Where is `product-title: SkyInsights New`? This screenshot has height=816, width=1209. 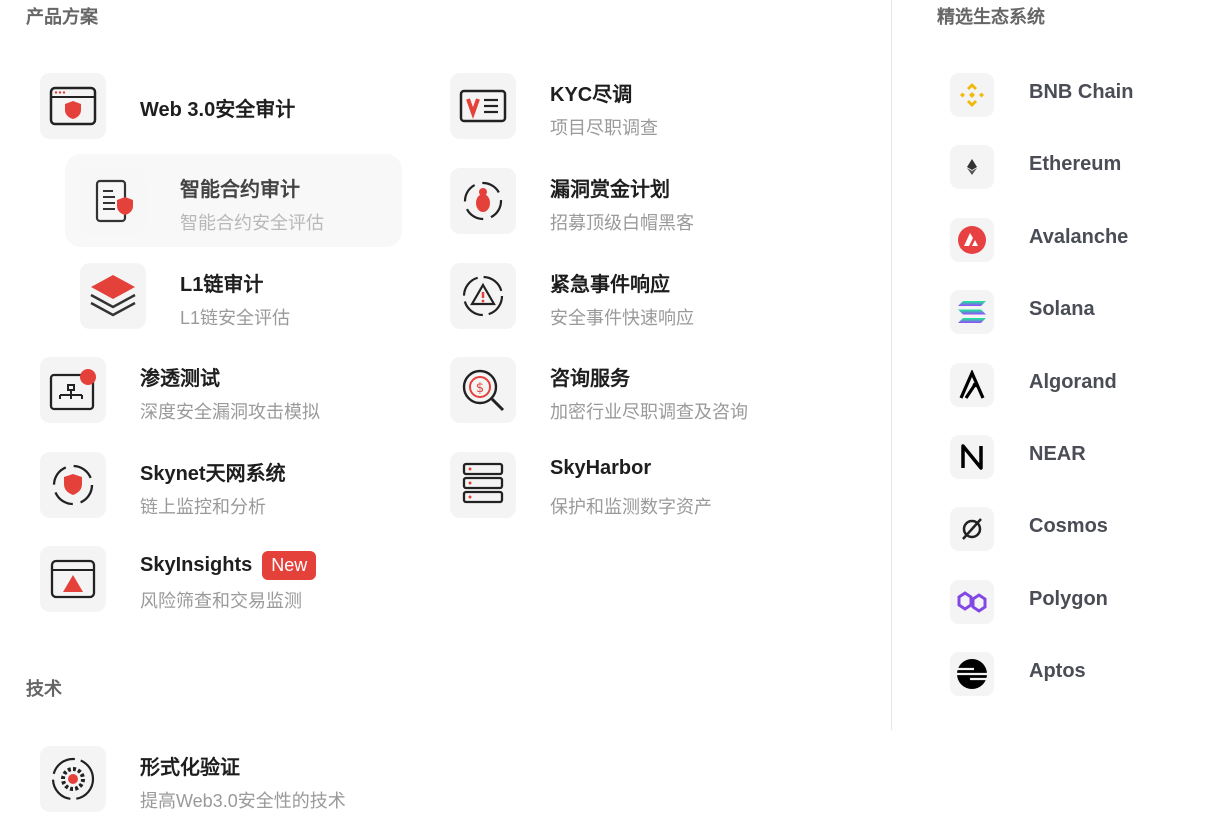
product-title: SkyInsights New is located at coordinates (228, 565).